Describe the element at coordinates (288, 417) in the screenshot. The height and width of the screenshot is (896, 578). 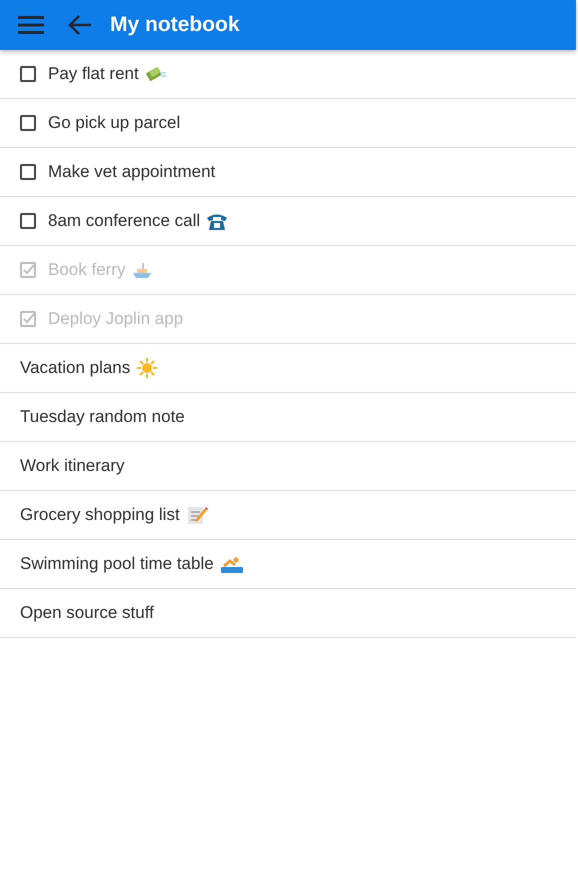
I see `note-item: Tuesday random note` at that location.